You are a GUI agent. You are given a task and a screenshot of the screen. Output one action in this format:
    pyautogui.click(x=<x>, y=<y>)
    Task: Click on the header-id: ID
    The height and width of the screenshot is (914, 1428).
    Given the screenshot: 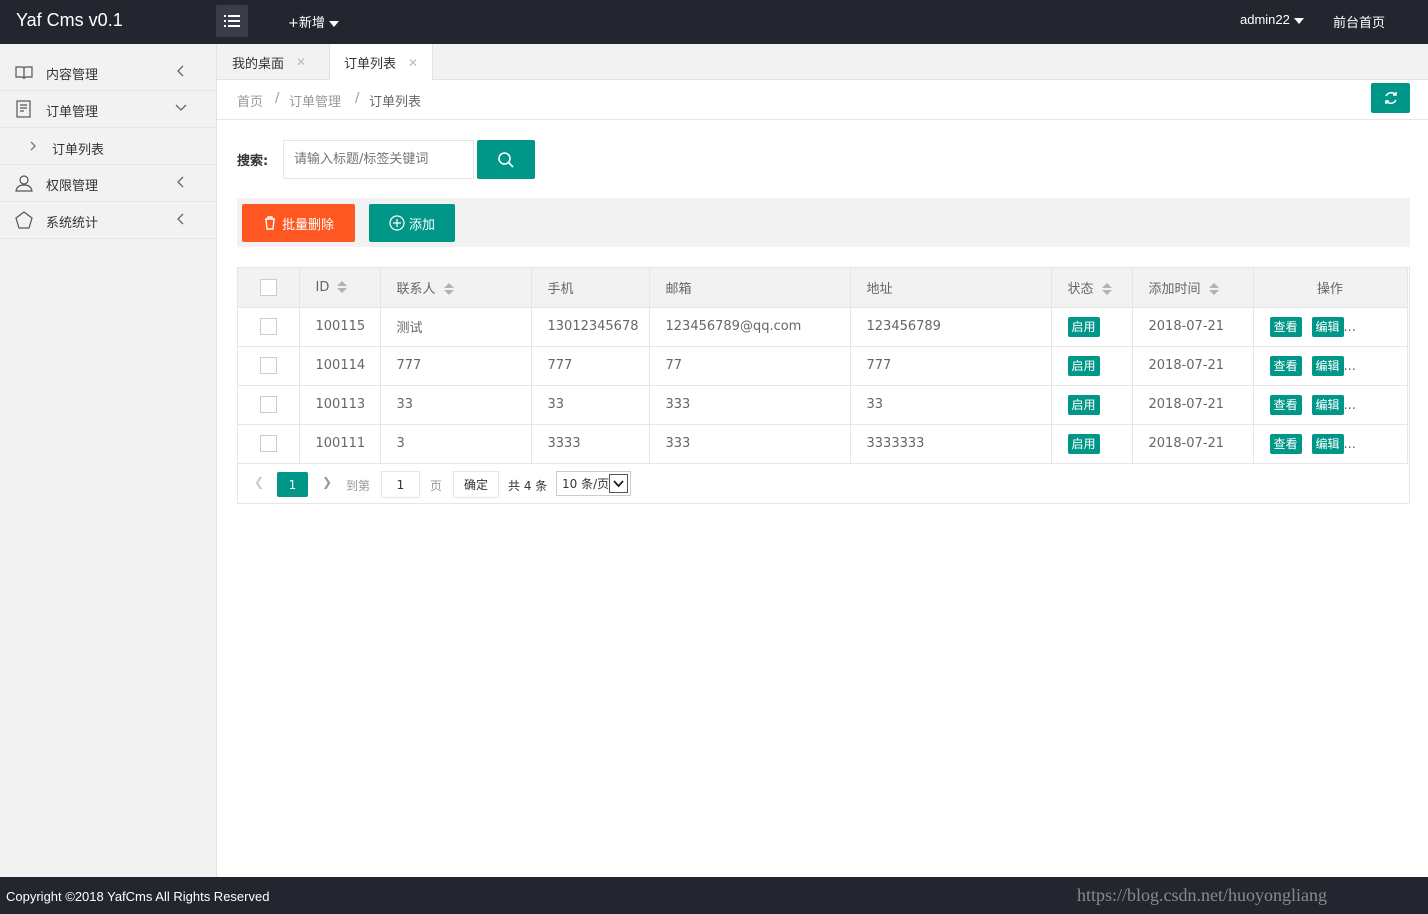 What is the action you would take?
    pyautogui.click(x=340, y=288)
    